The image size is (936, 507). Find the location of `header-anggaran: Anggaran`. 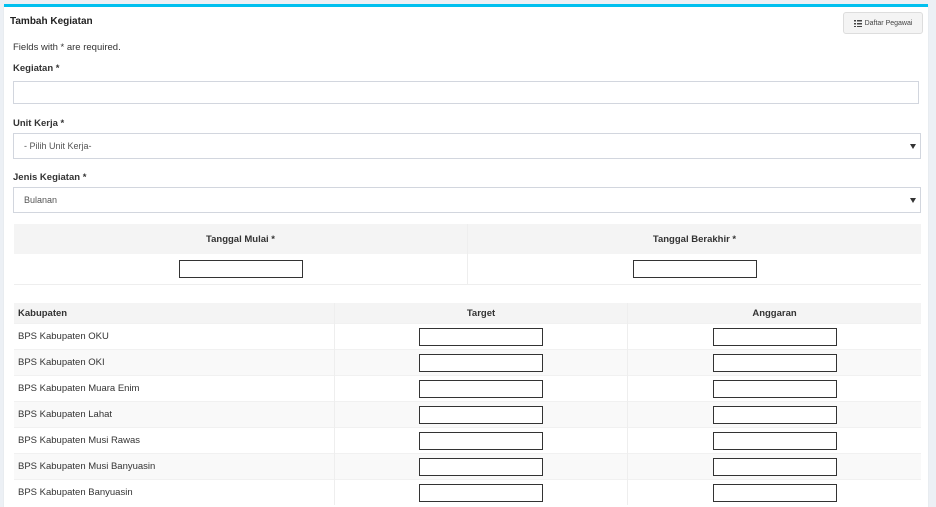

header-anggaran: Anggaran is located at coordinates (774, 313).